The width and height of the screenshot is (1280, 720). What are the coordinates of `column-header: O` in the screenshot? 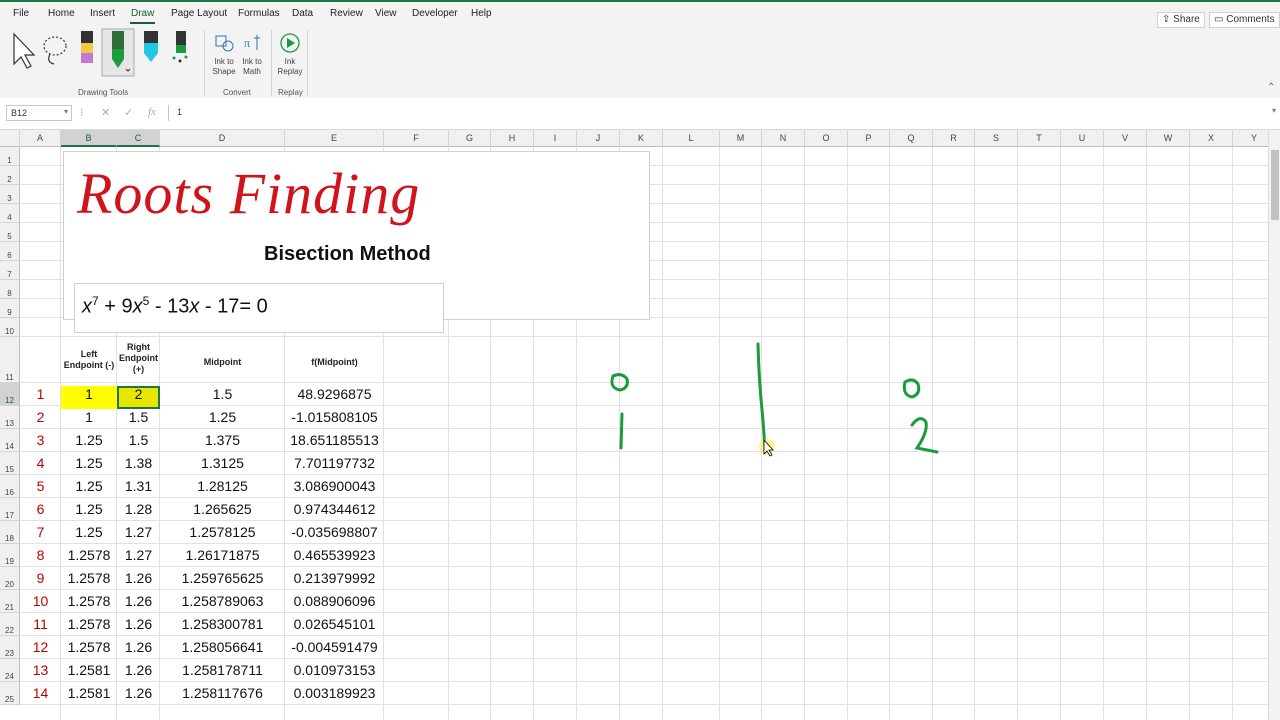 It's located at (826, 138).